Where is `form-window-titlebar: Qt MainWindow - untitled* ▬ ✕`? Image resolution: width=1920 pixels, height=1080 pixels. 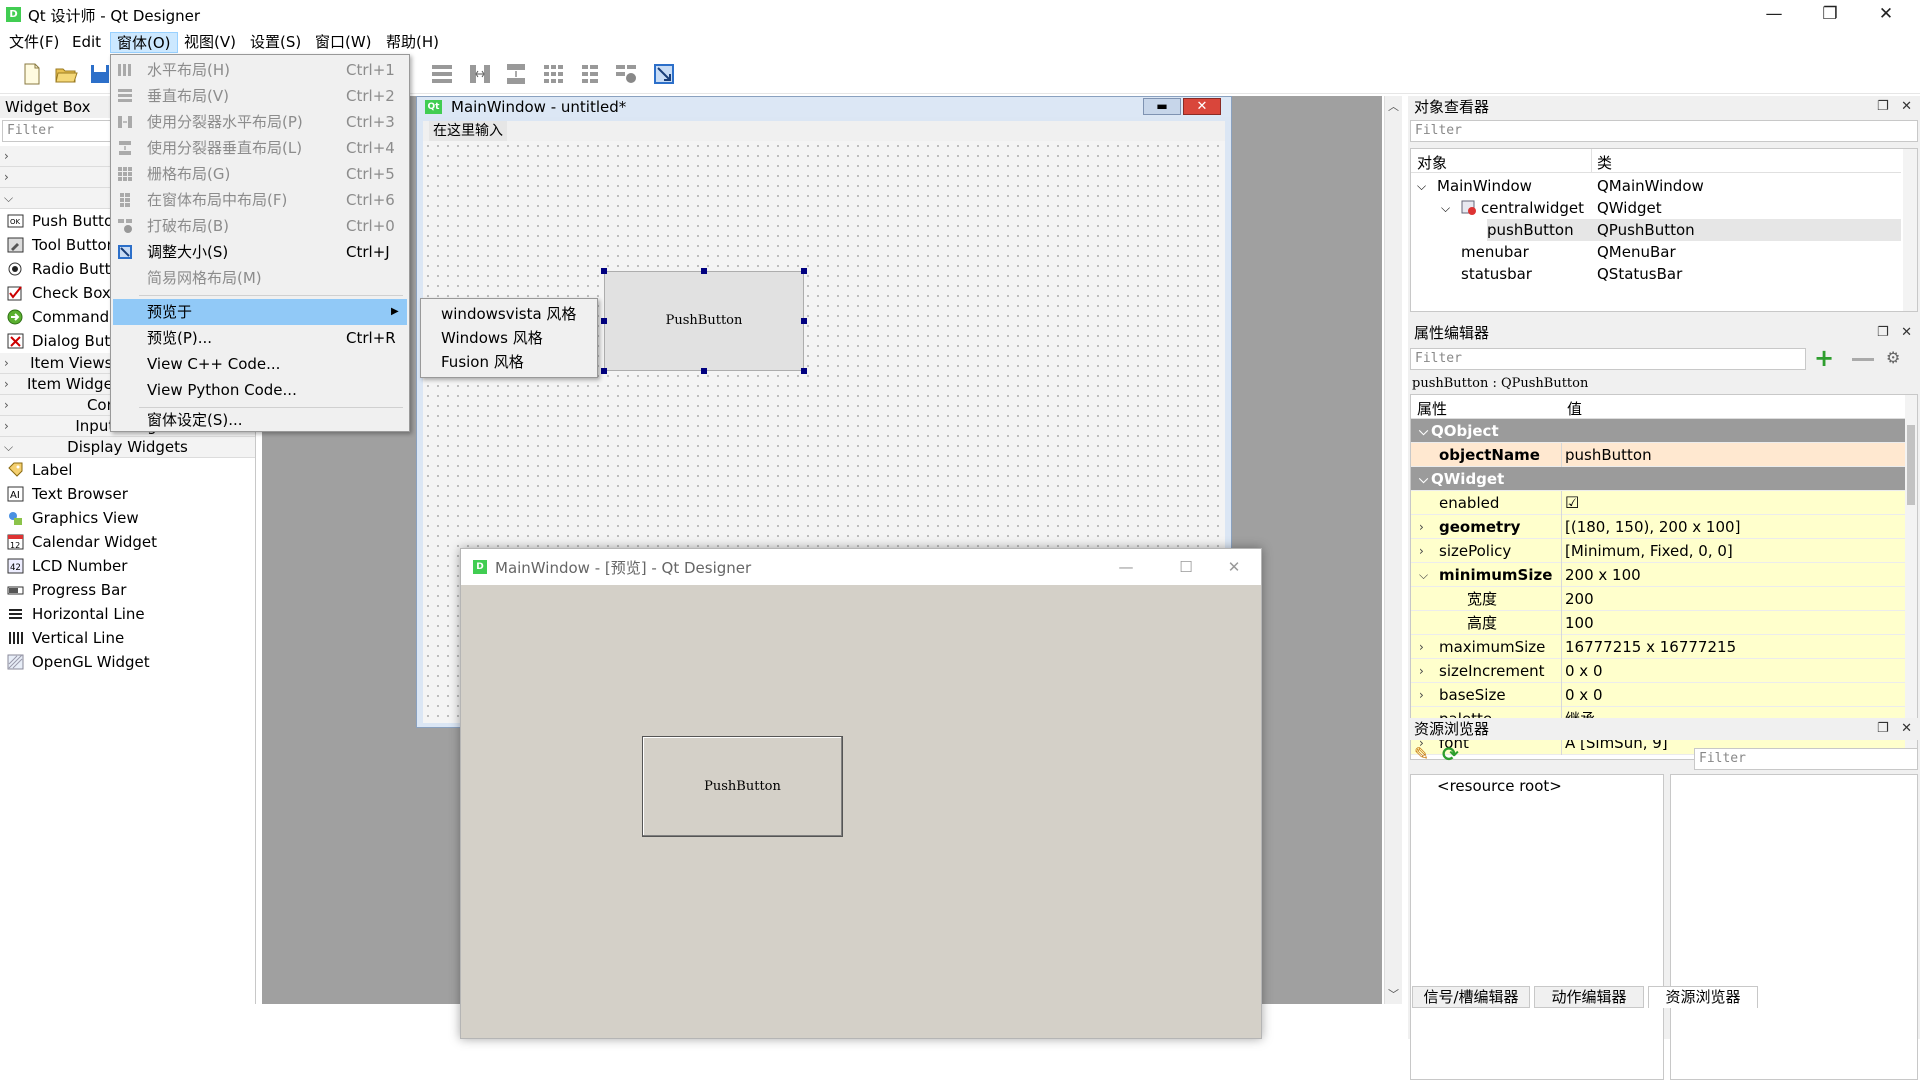
form-window-titlebar: Qt MainWindow - untitled* ▬ ✕ is located at coordinates (824, 107).